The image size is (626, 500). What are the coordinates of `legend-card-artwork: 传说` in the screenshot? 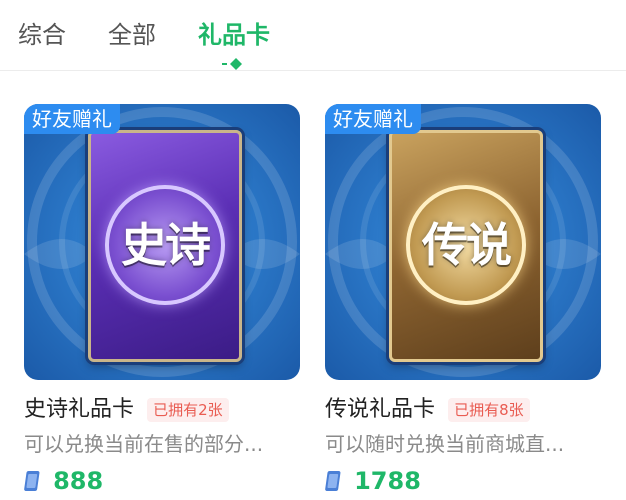 It's located at (466, 246).